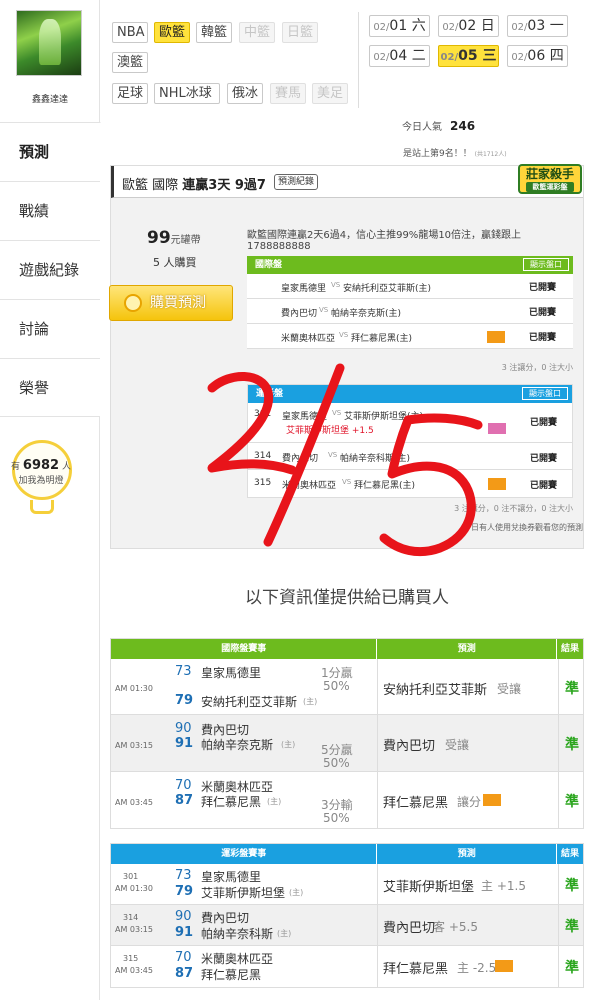 The height and width of the screenshot is (1000, 615). I want to click on divider, so click(358, 60).